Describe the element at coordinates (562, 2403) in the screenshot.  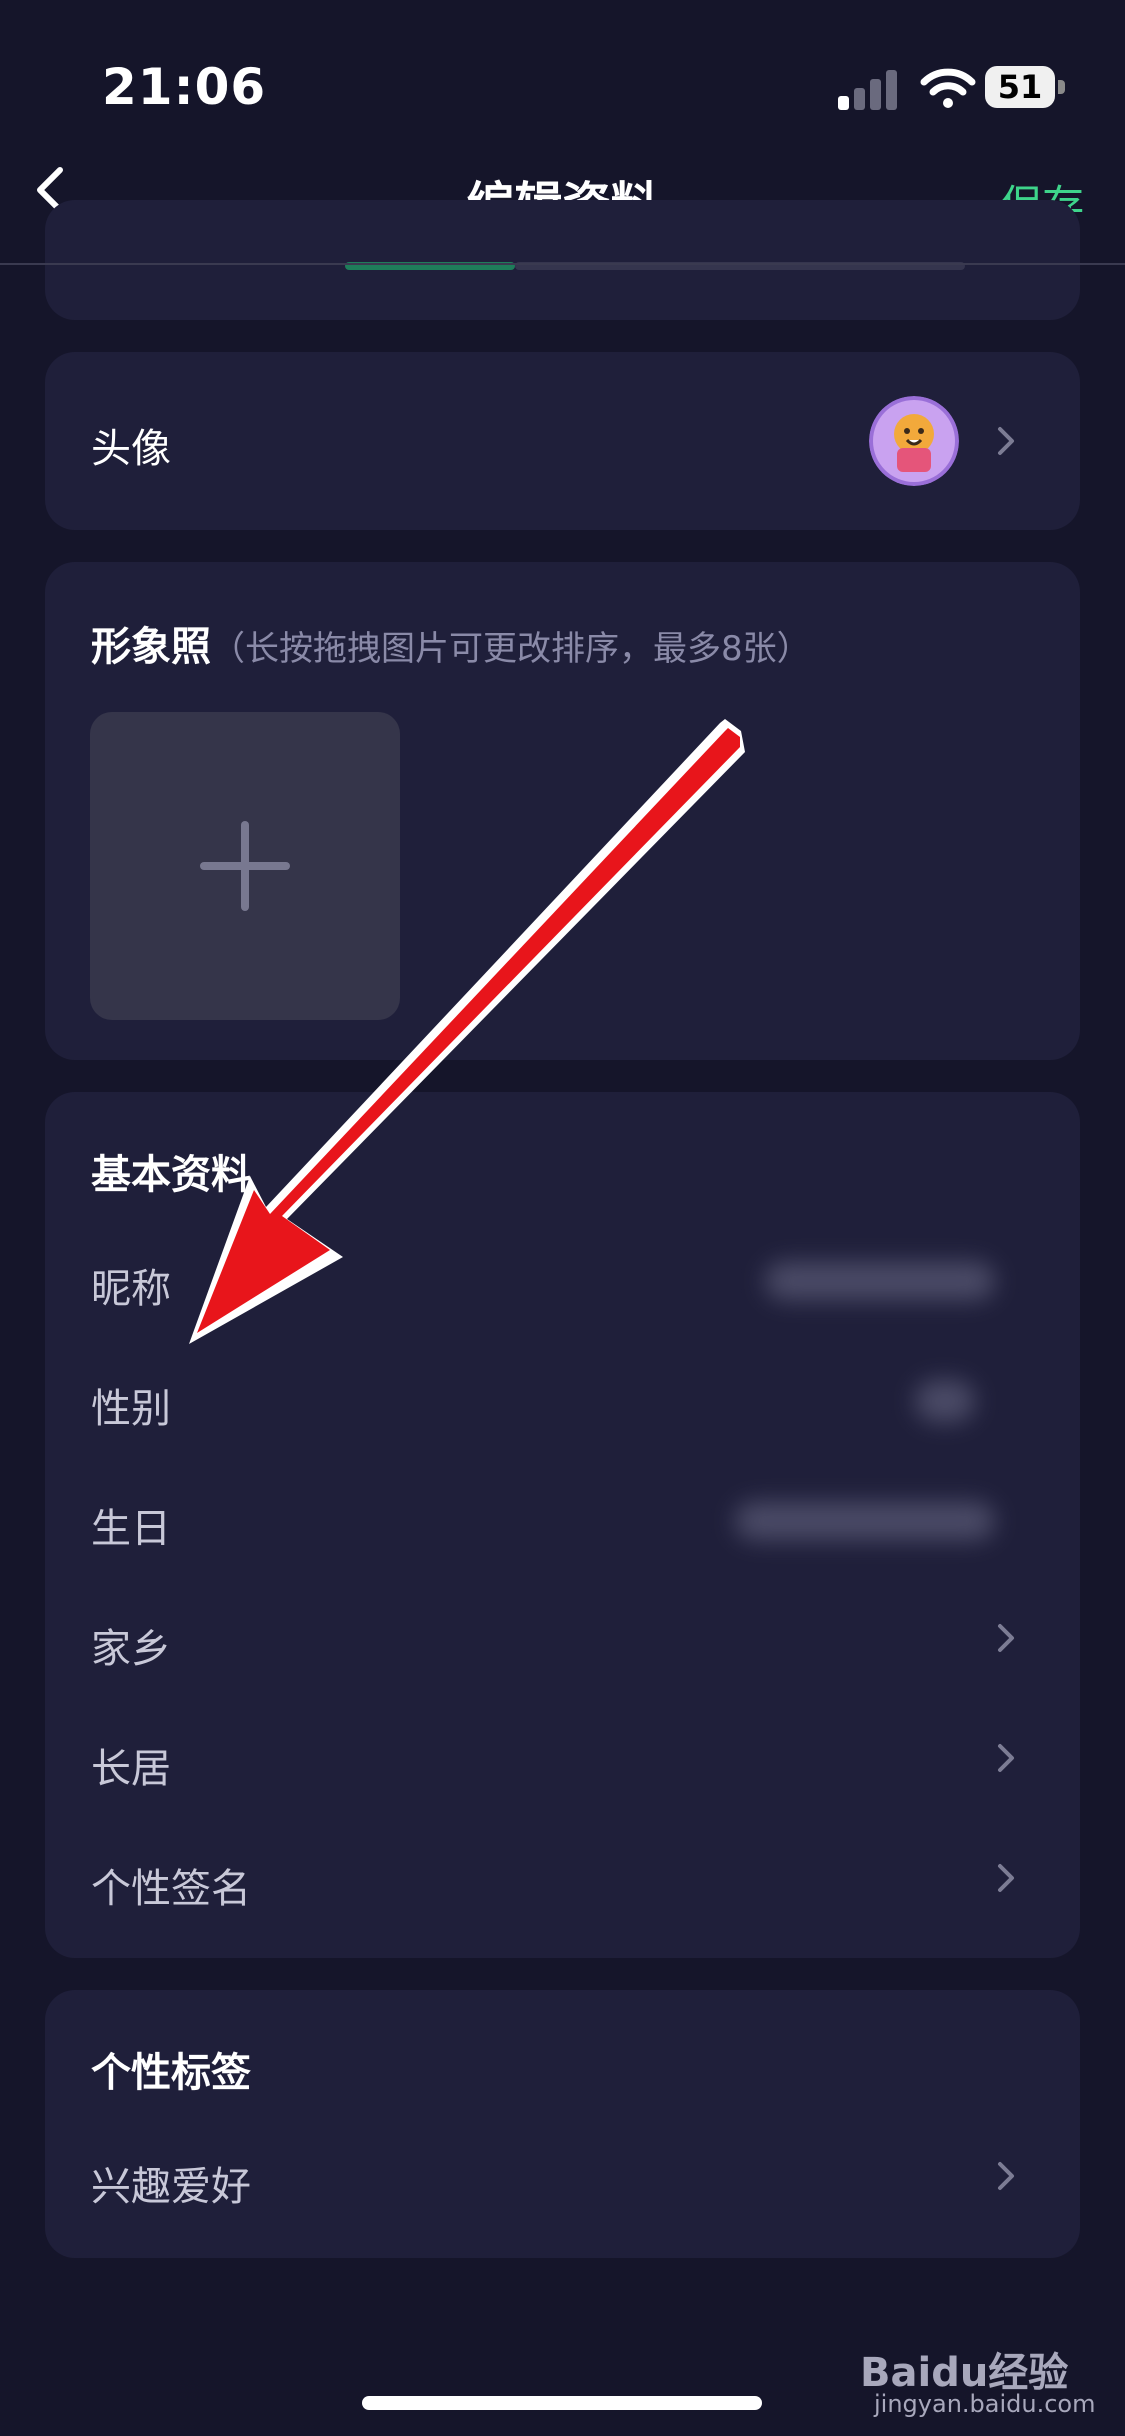
I see `home-indicator` at that location.